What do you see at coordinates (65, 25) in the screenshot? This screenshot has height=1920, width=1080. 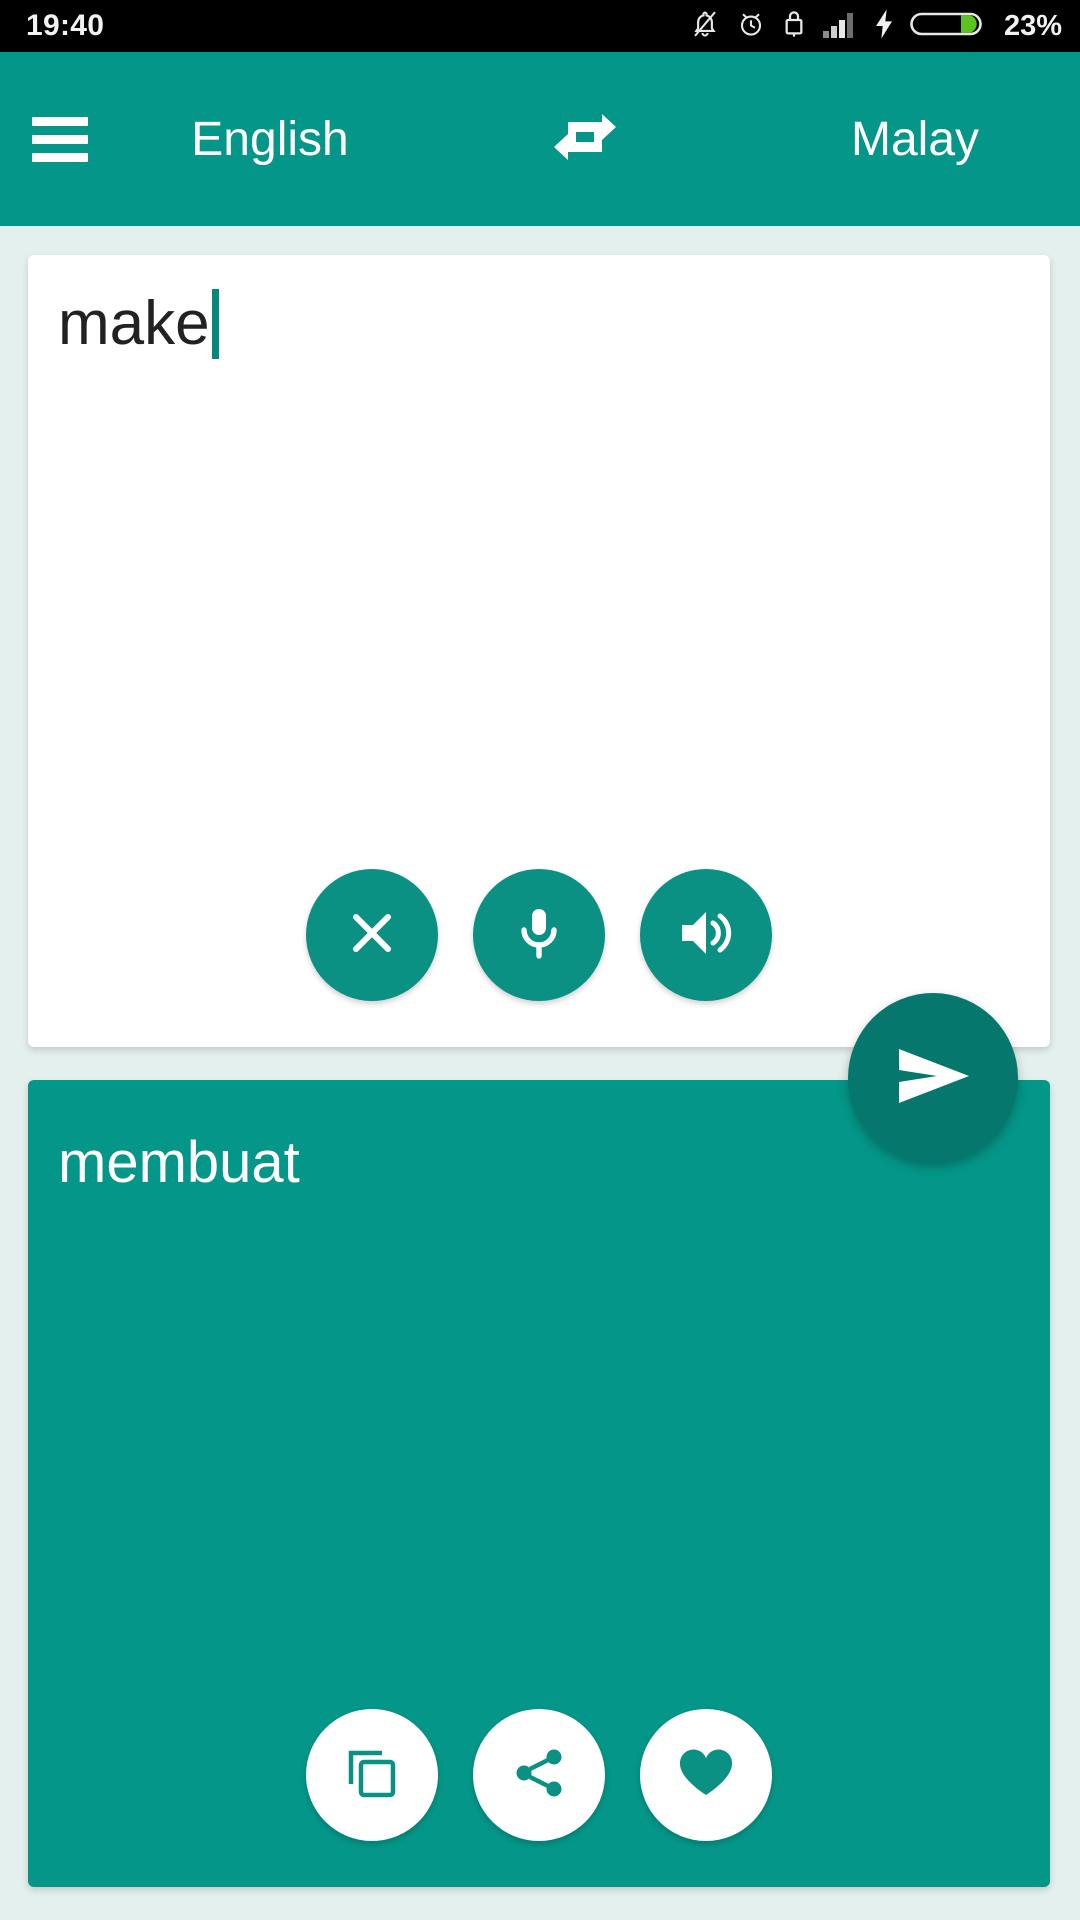 I see `status-clock: 19:40` at bounding box center [65, 25].